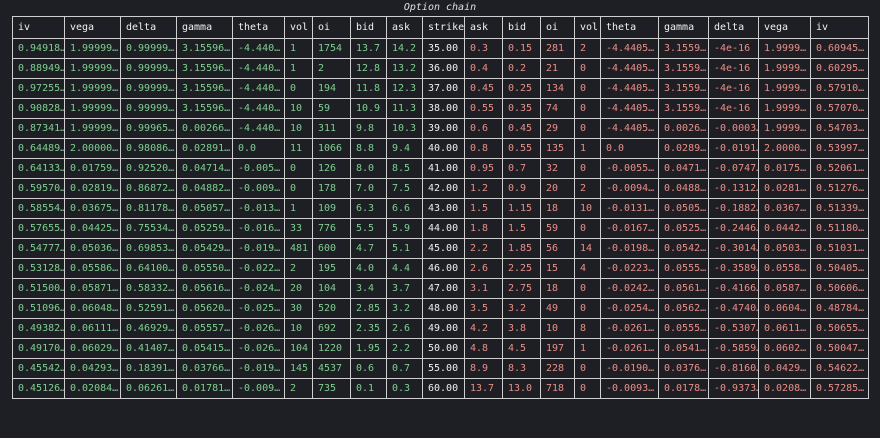 The height and width of the screenshot is (438, 880). Describe the element at coordinates (368, 388) in the screenshot. I see `call-bid-cell: 0.1` at that location.